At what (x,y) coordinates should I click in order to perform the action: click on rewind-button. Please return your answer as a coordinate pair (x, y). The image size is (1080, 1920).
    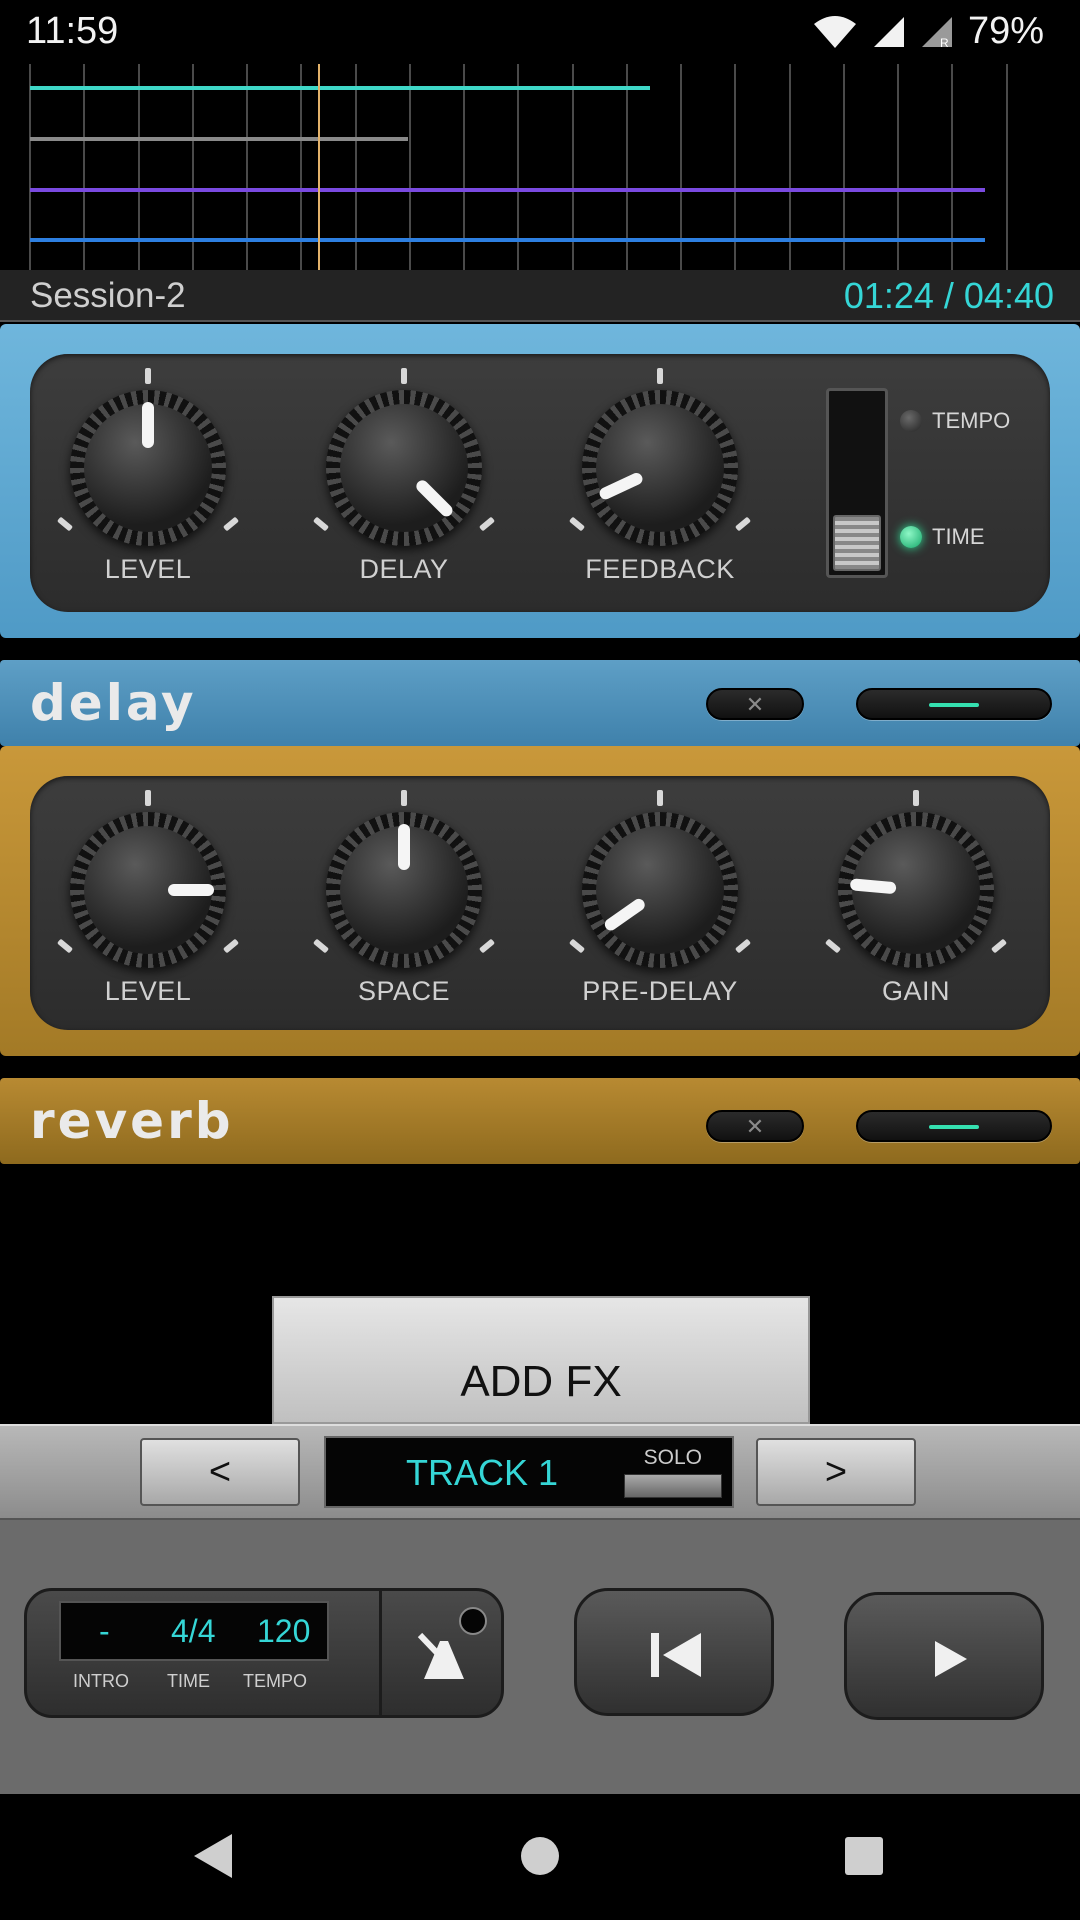
    Looking at the image, I should click on (674, 1652).